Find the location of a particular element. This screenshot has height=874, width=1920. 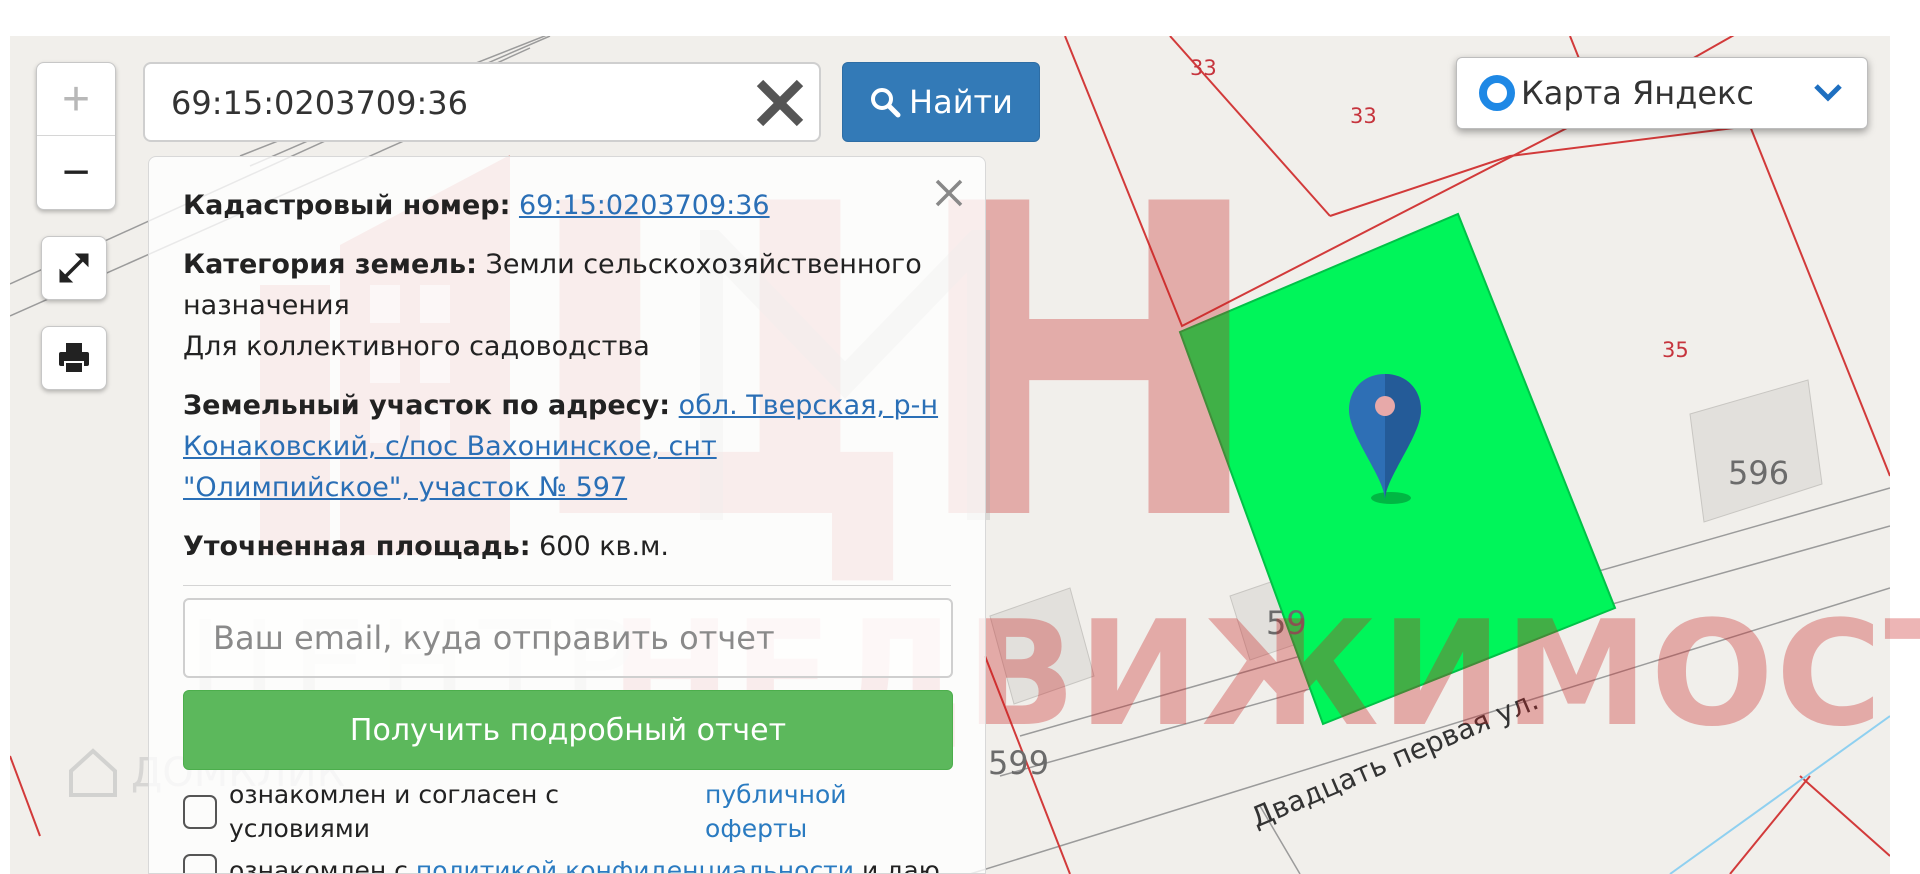

divider is located at coordinates (567, 585).